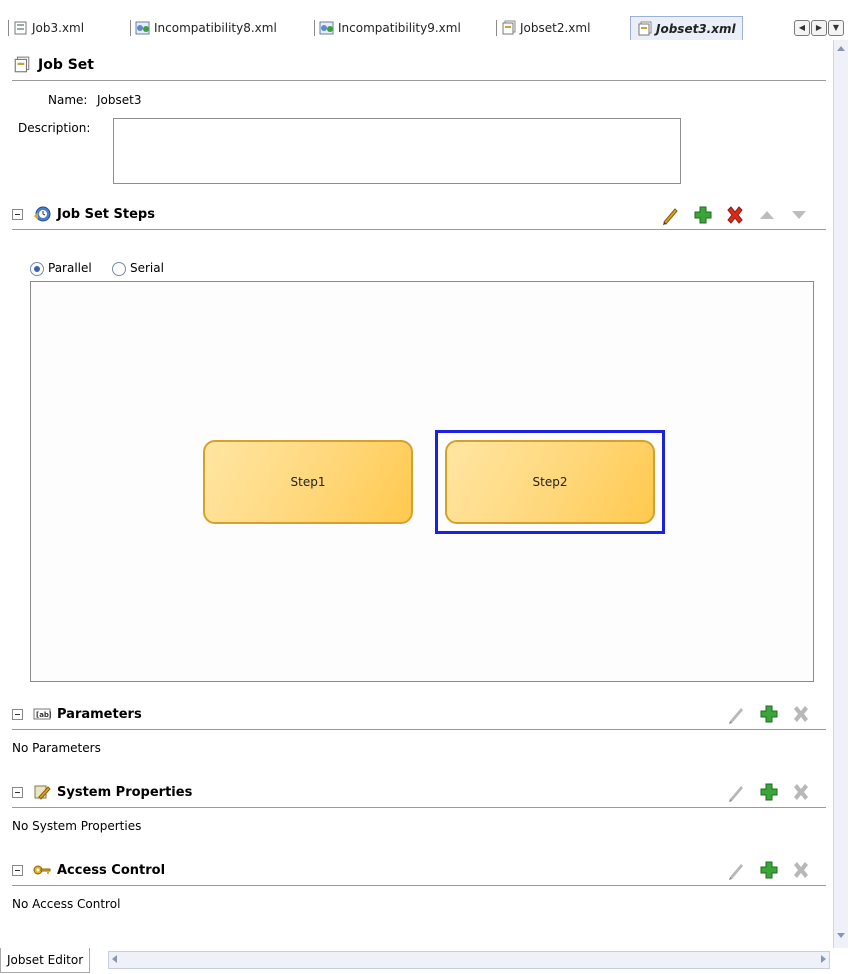 The image size is (848, 974). I want to click on scroll-down-icon, so click(841, 935).